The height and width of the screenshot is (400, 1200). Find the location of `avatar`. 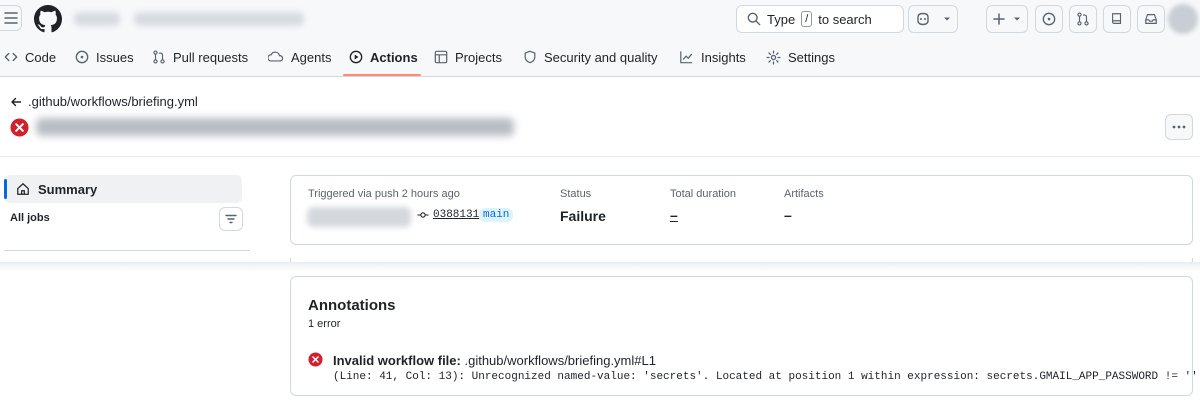

avatar is located at coordinates (1183, 19).